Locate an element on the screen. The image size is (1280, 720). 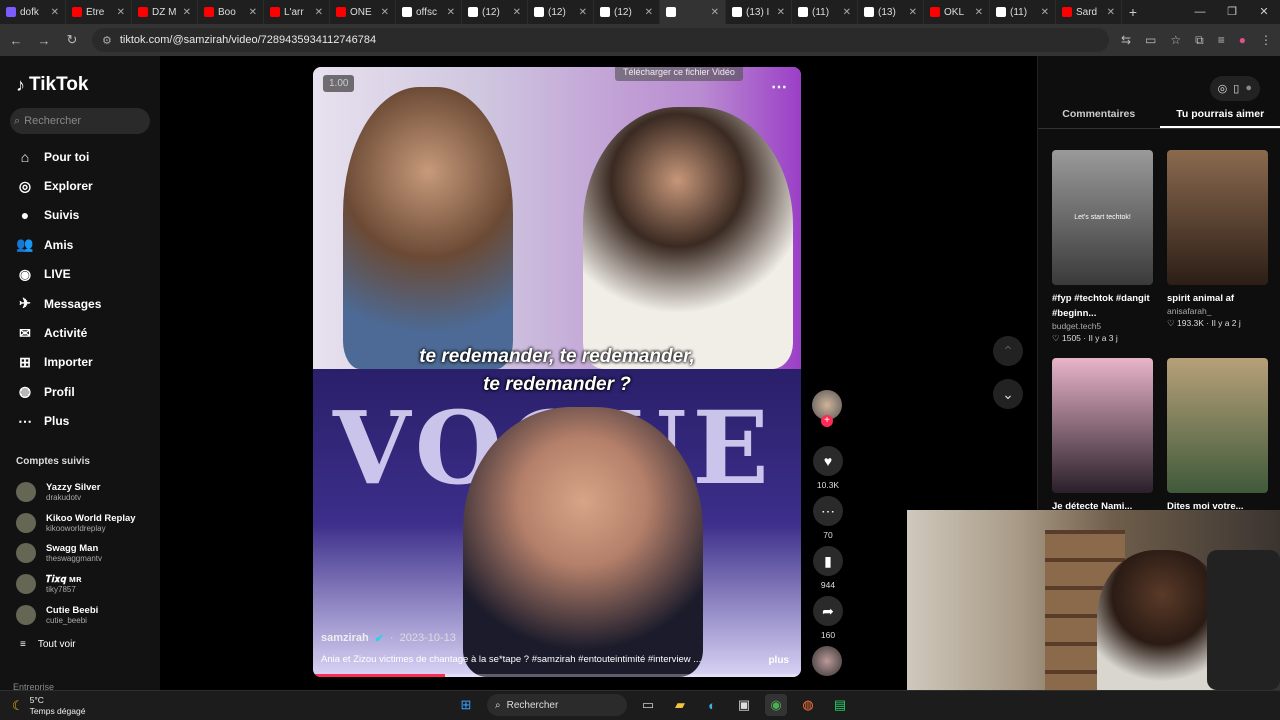
reload-icon: ↻ is located at coordinates (72, 40).